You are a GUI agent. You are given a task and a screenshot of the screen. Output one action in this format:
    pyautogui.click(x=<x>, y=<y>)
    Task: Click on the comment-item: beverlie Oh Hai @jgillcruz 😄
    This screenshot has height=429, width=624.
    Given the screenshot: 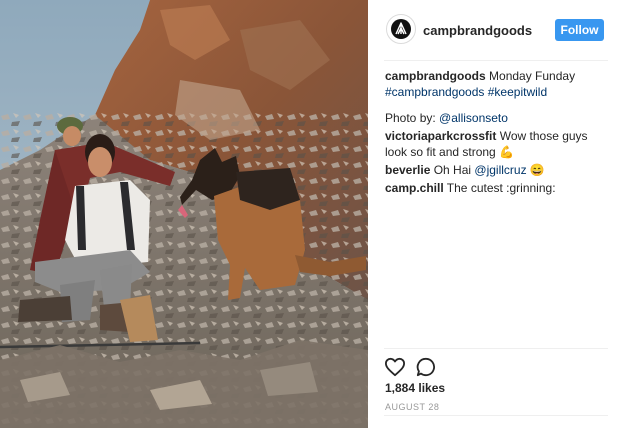 What is the action you would take?
    pyautogui.click(x=496, y=170)
    